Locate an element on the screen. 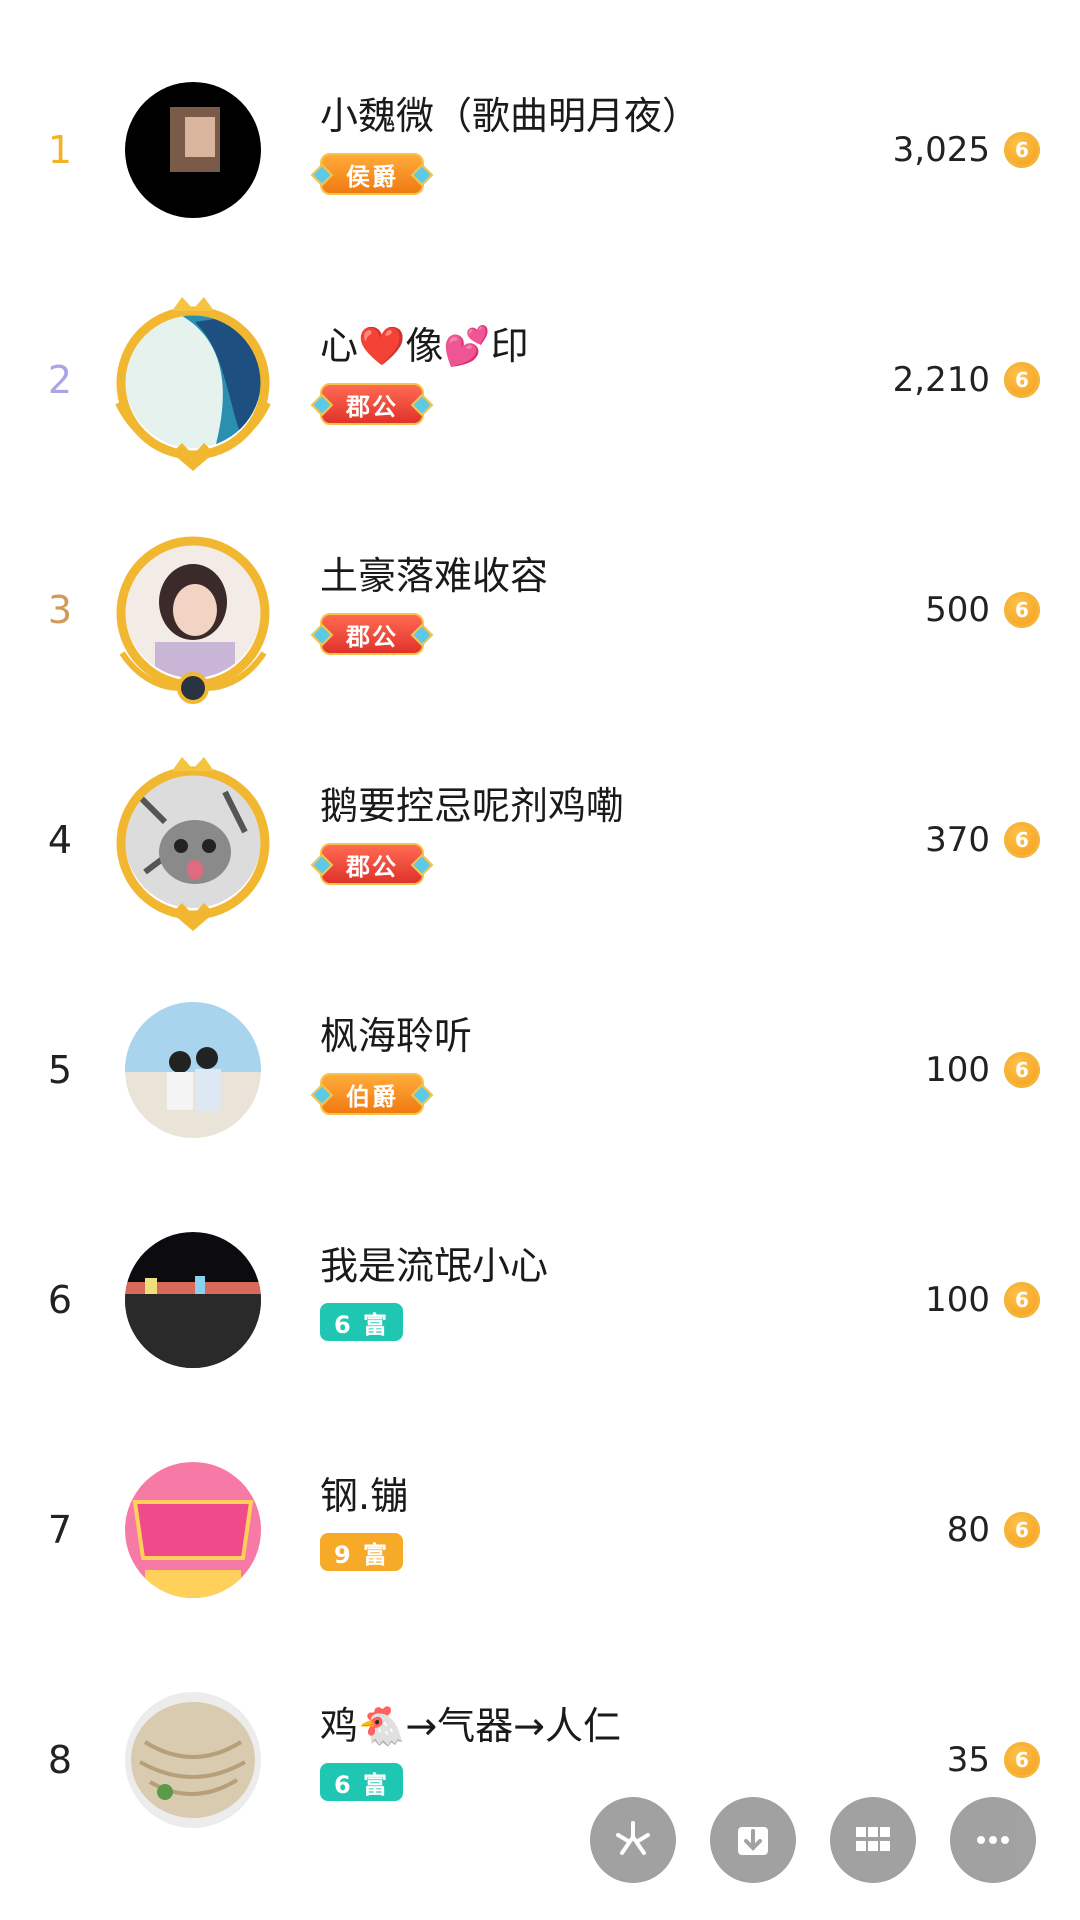 The height and width of the screenshot is (1920, 1080). rank-number: 1 is located at coordinates (60, 150).